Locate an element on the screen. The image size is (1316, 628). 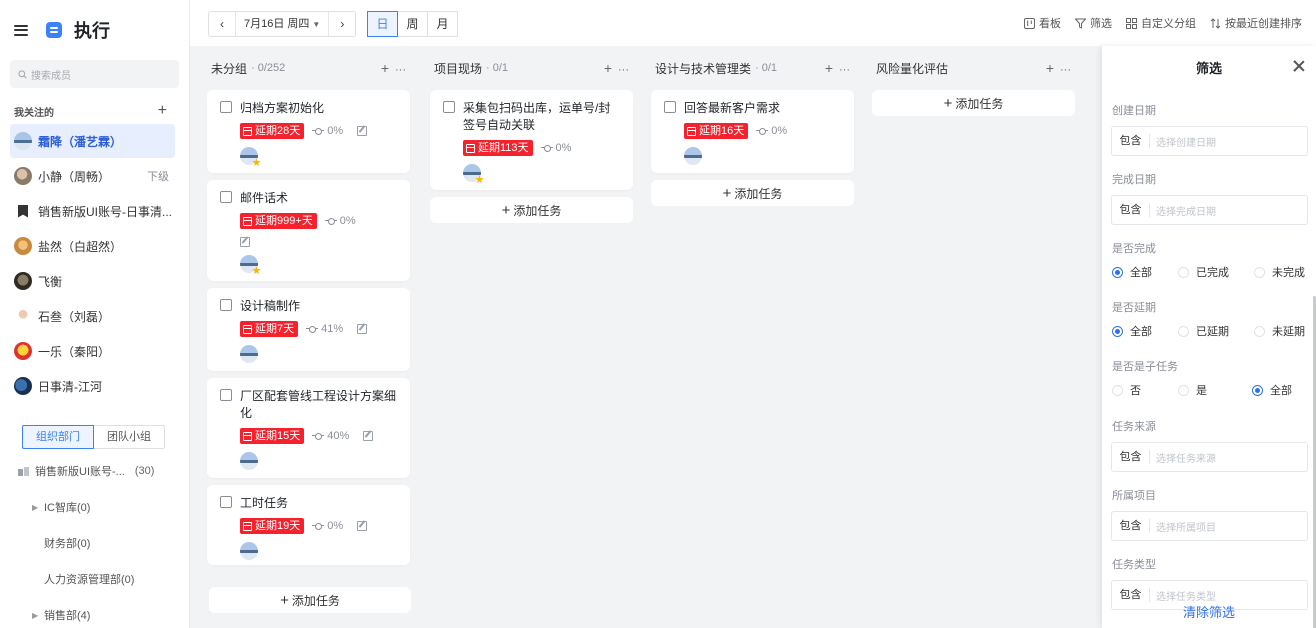
member-item: 石叁（刘磊） is located at coordinates (92, 316).